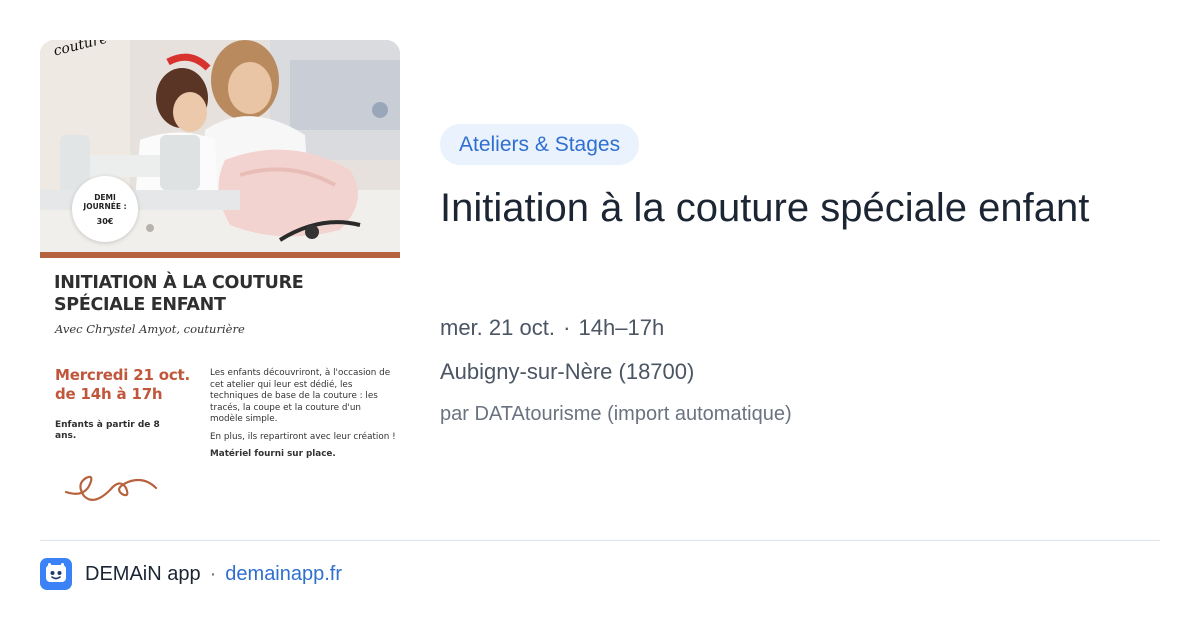 This screenshot has height=630, width=1200. Describe the element at coordinates (616, 414) in the screenshot. I see `event-source: par DATAtourisme (import automatique)` at that location.